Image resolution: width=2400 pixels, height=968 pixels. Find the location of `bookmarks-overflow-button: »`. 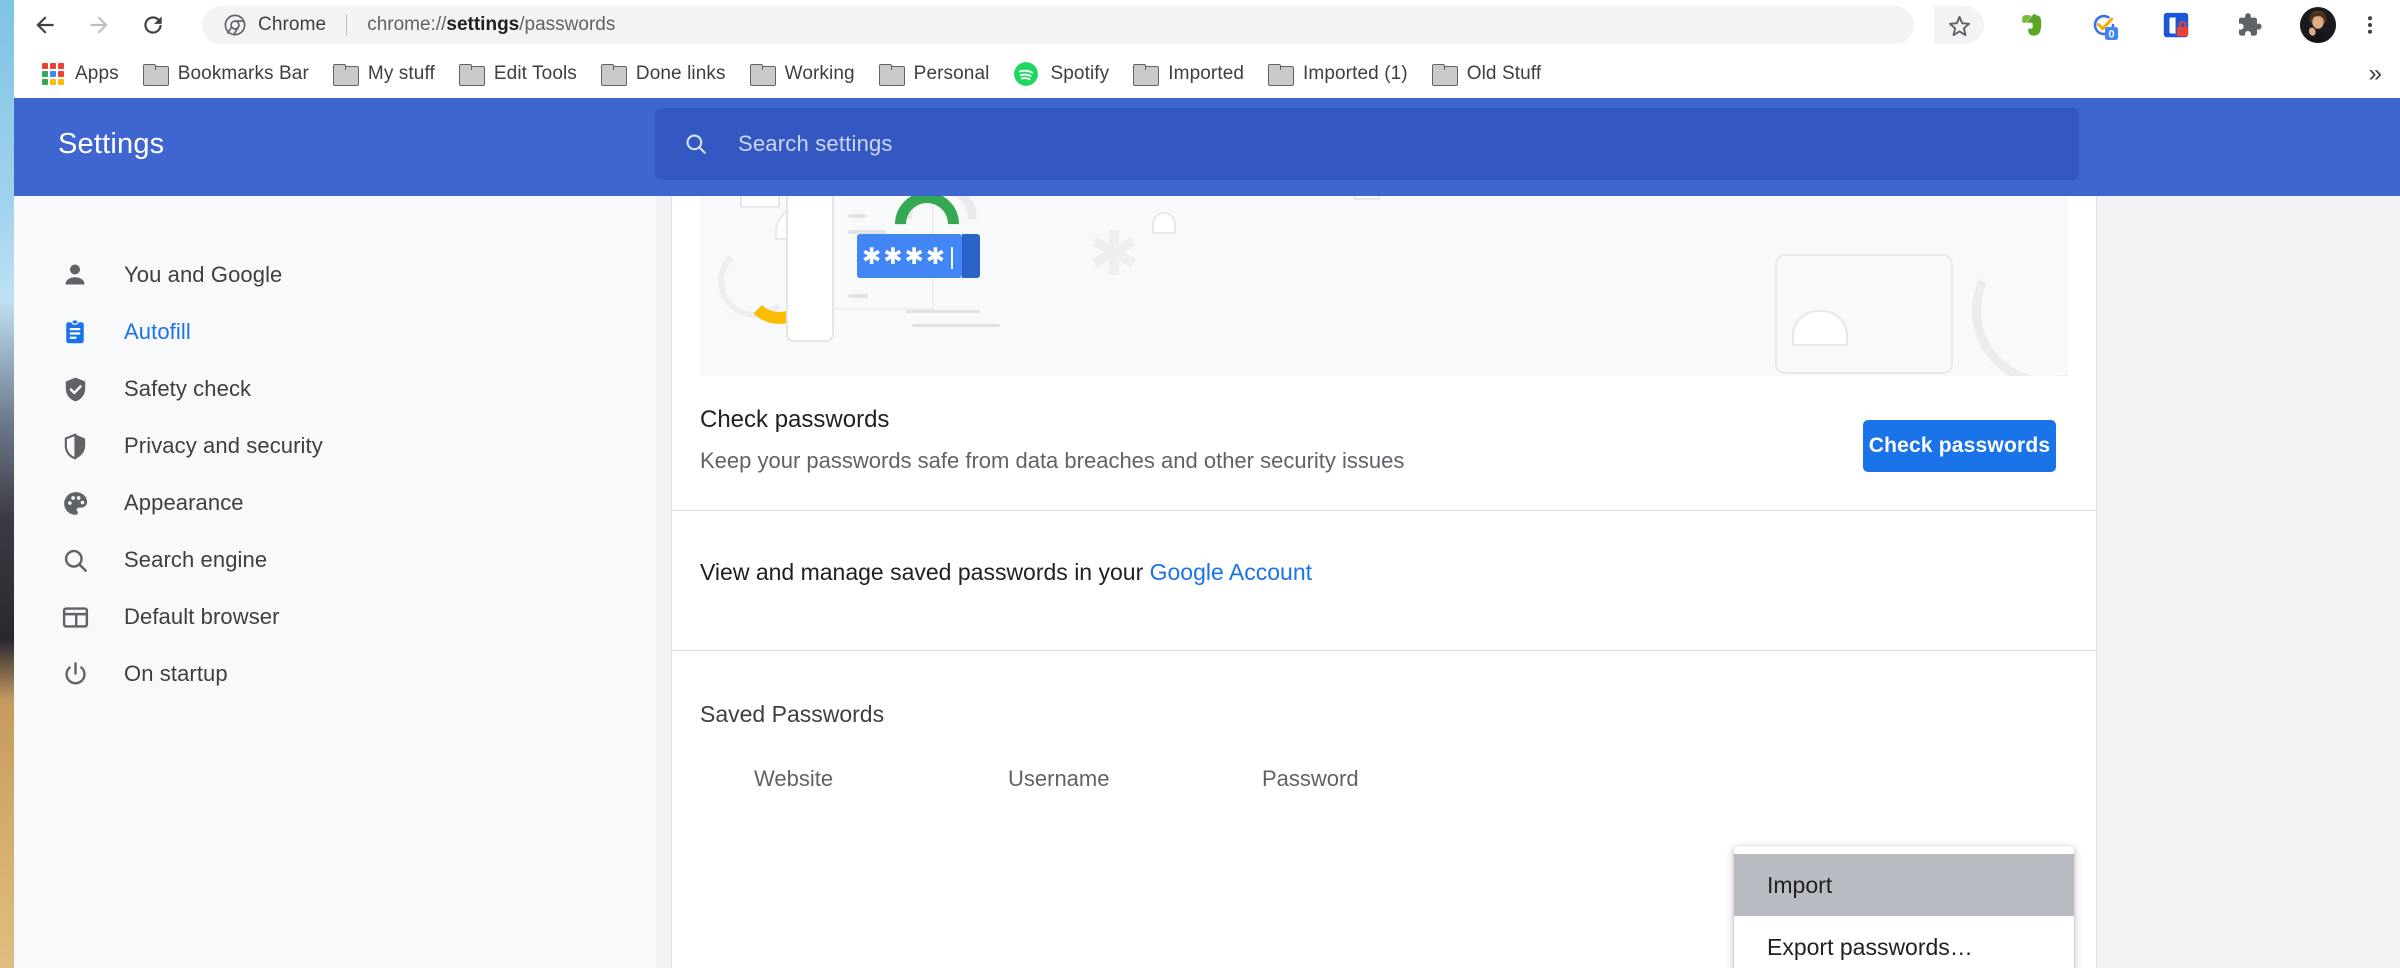

bookmarks-overflow-button: » is located at coordinates (2375, 74).